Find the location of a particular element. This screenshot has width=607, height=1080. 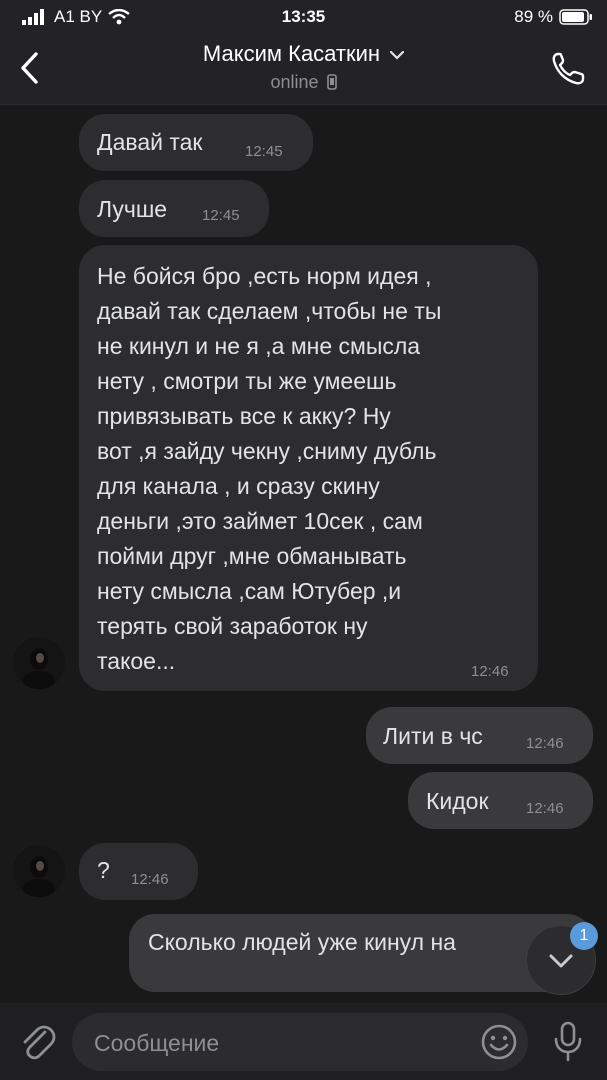

battery-percent: 89 % is located at coordinates (533, 16).